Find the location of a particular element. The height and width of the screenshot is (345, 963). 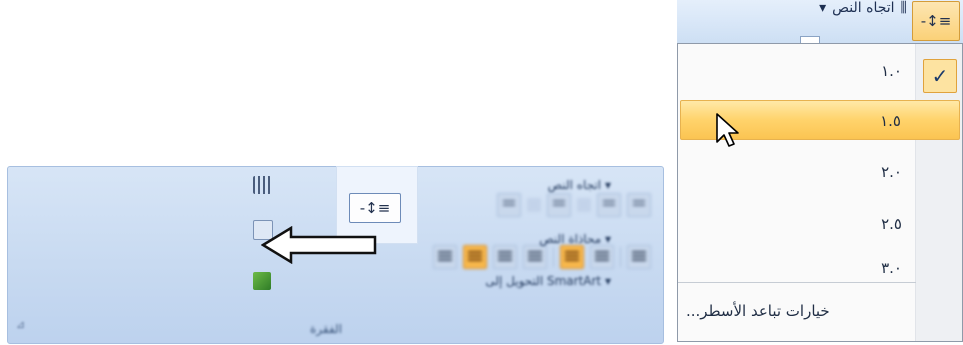

convert-smartart-command: التحويل إلى SmartArt ▾ is located at coordinates (548, 281).